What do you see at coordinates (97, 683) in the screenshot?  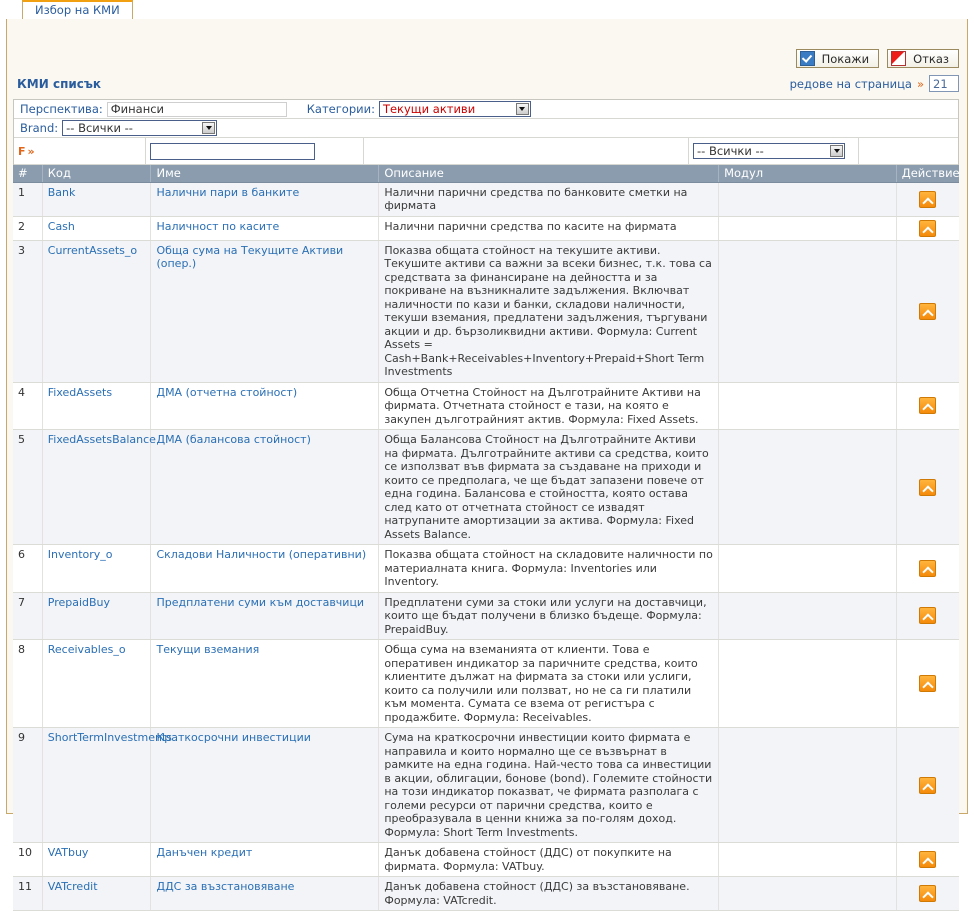 I see `cell-code: Receivables_o` at bounding box center [97, 683].